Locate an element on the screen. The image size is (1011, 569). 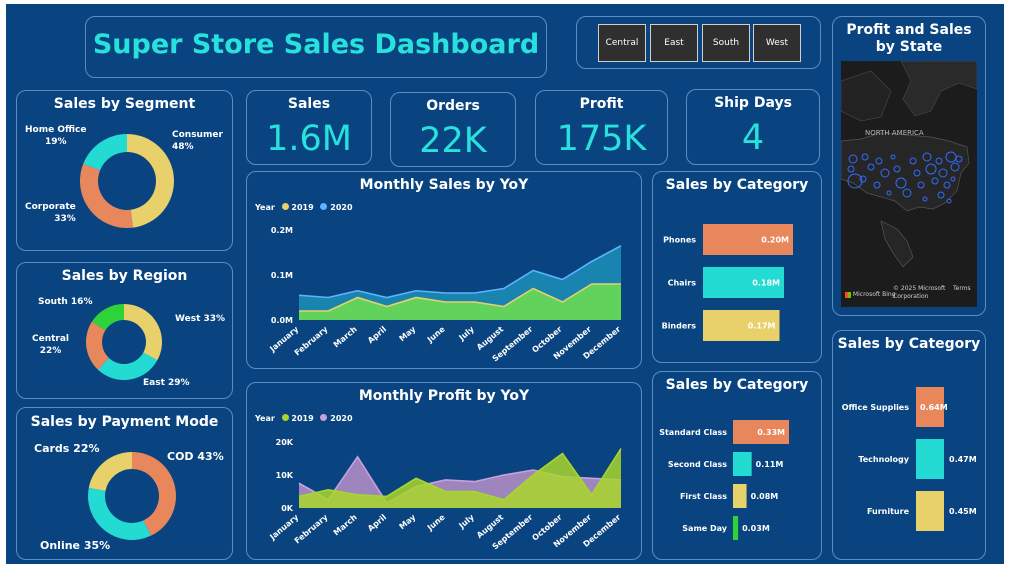
payment-label-cod: COD 43% is located at coordinates (195, 456).